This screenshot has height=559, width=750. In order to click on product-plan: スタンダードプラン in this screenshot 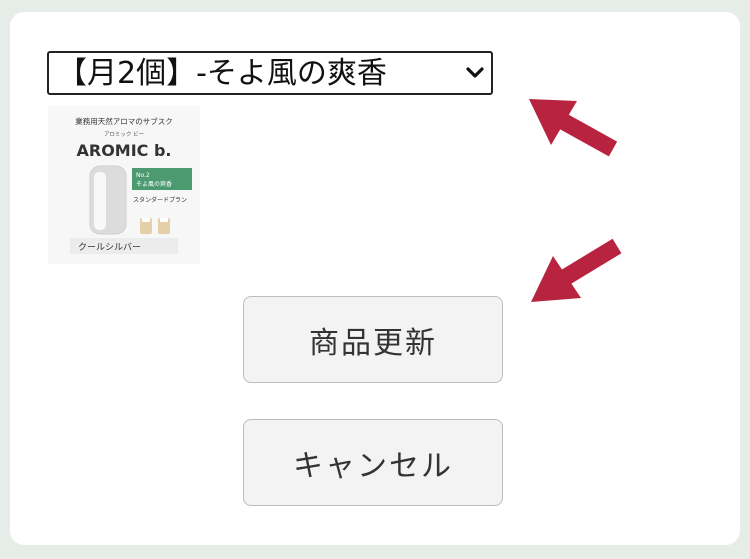, I will do `click(160, 200)`.